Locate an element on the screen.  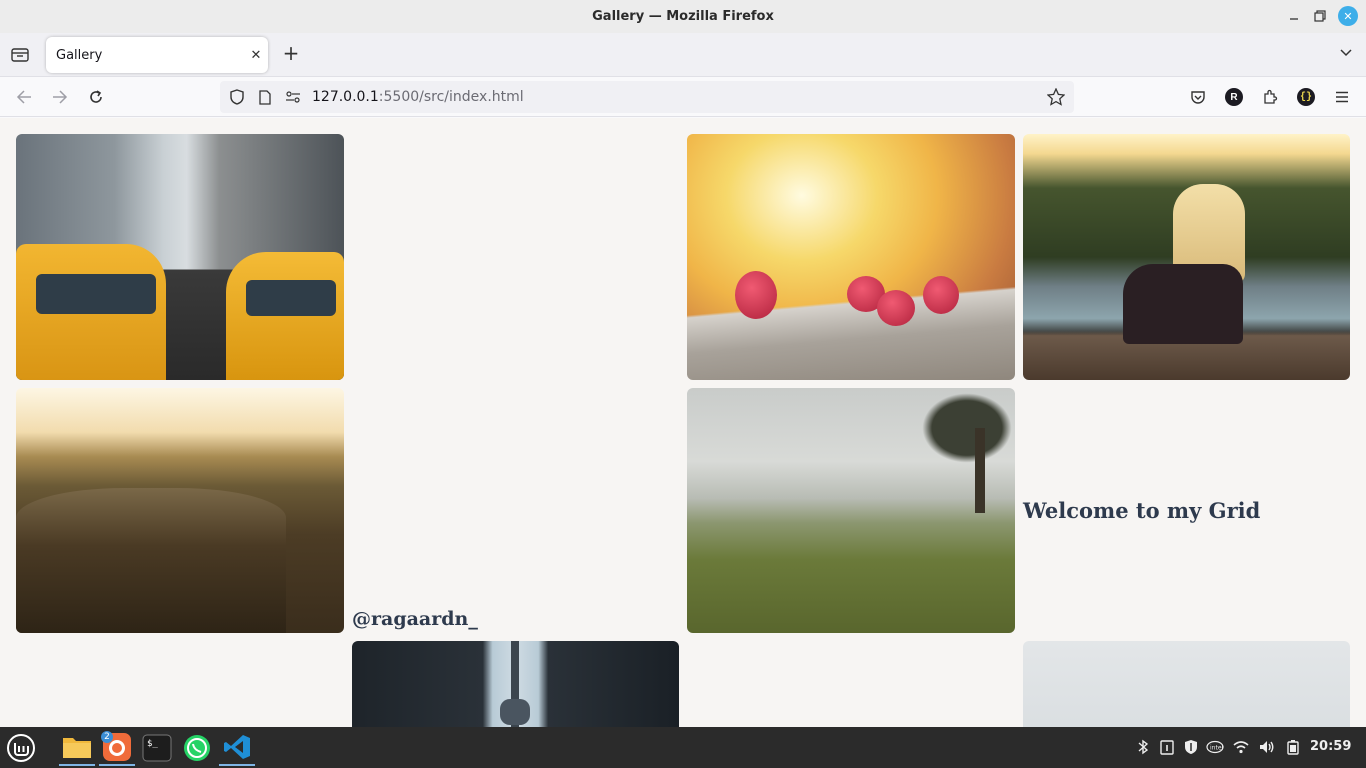
clock: 20:59 is located at coordinates (1330, 746).